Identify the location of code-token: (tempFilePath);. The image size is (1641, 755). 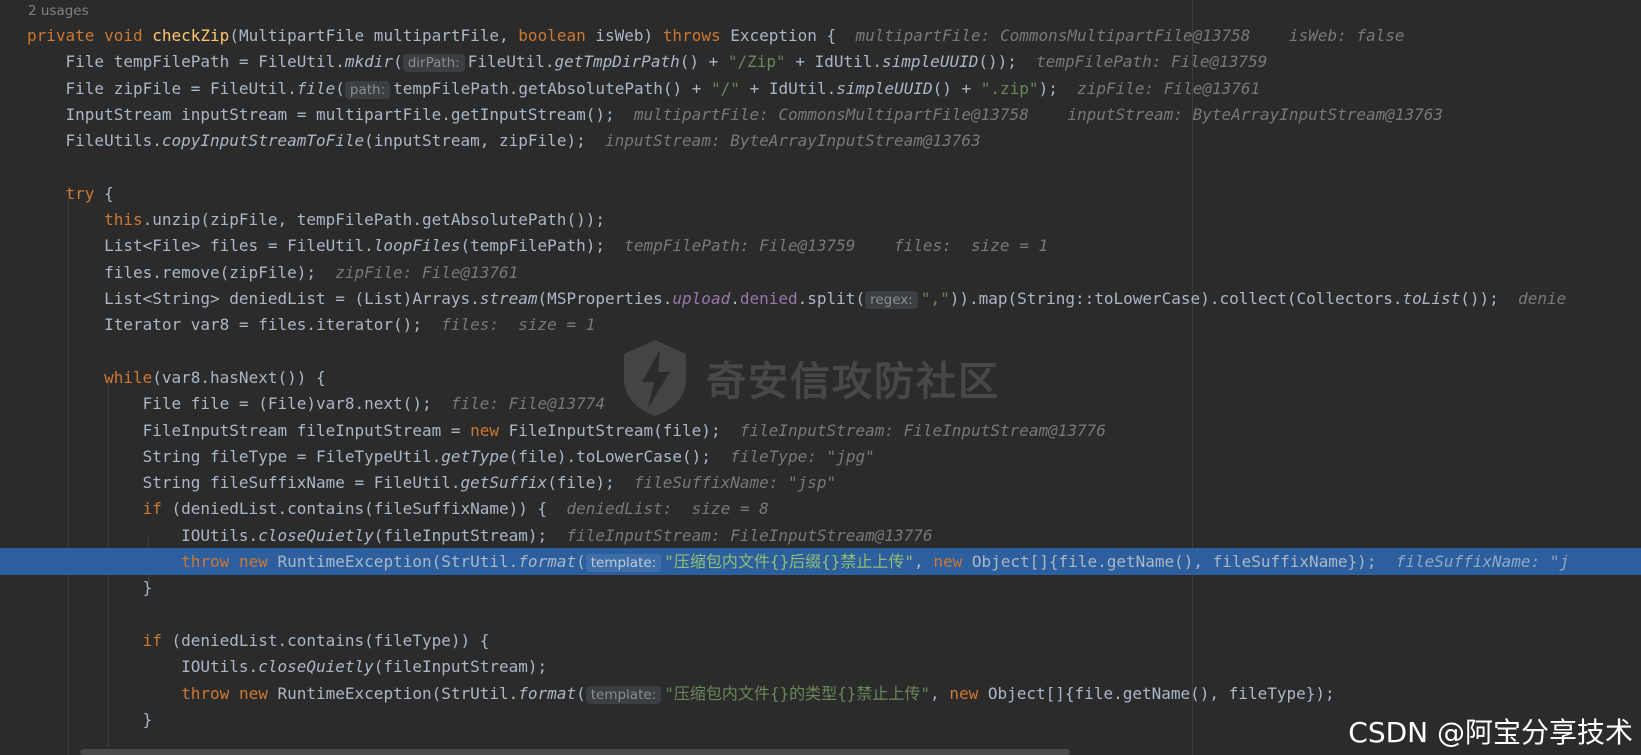
(542, 246).